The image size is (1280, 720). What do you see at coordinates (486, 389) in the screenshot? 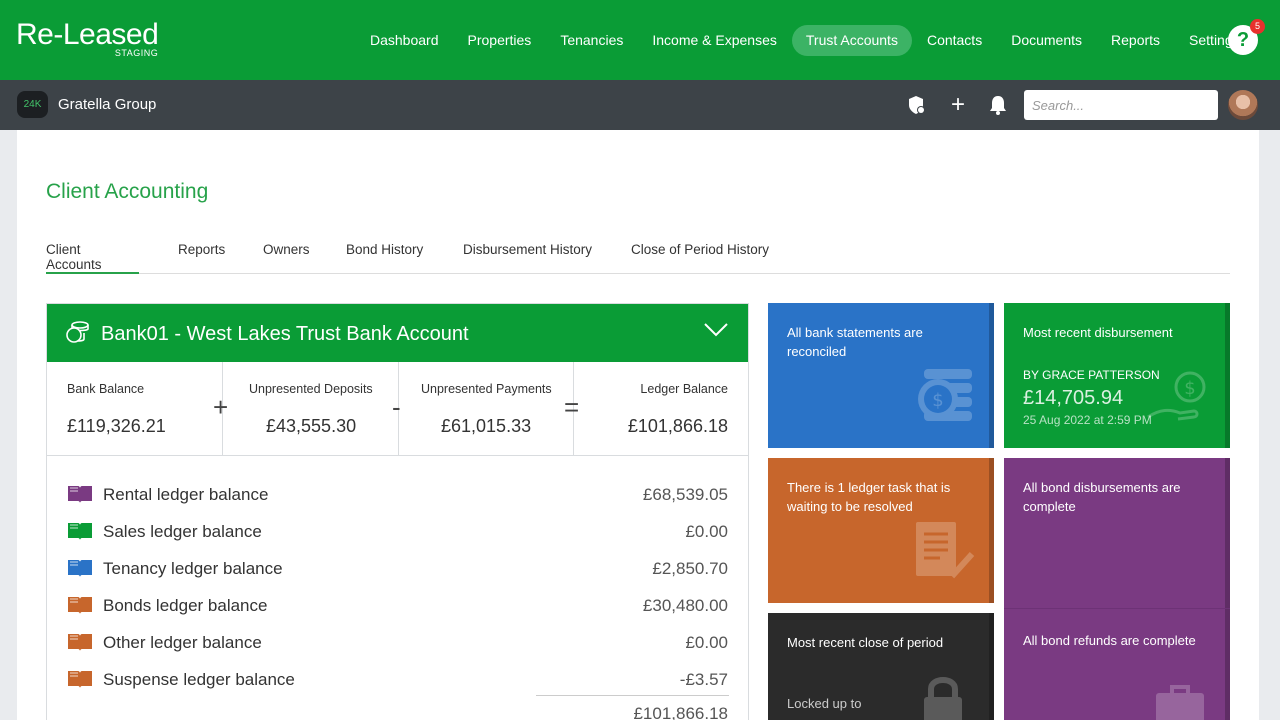
I see `unpresented-payments-label: Unpresented Payments` at bounding box center [486, 389].